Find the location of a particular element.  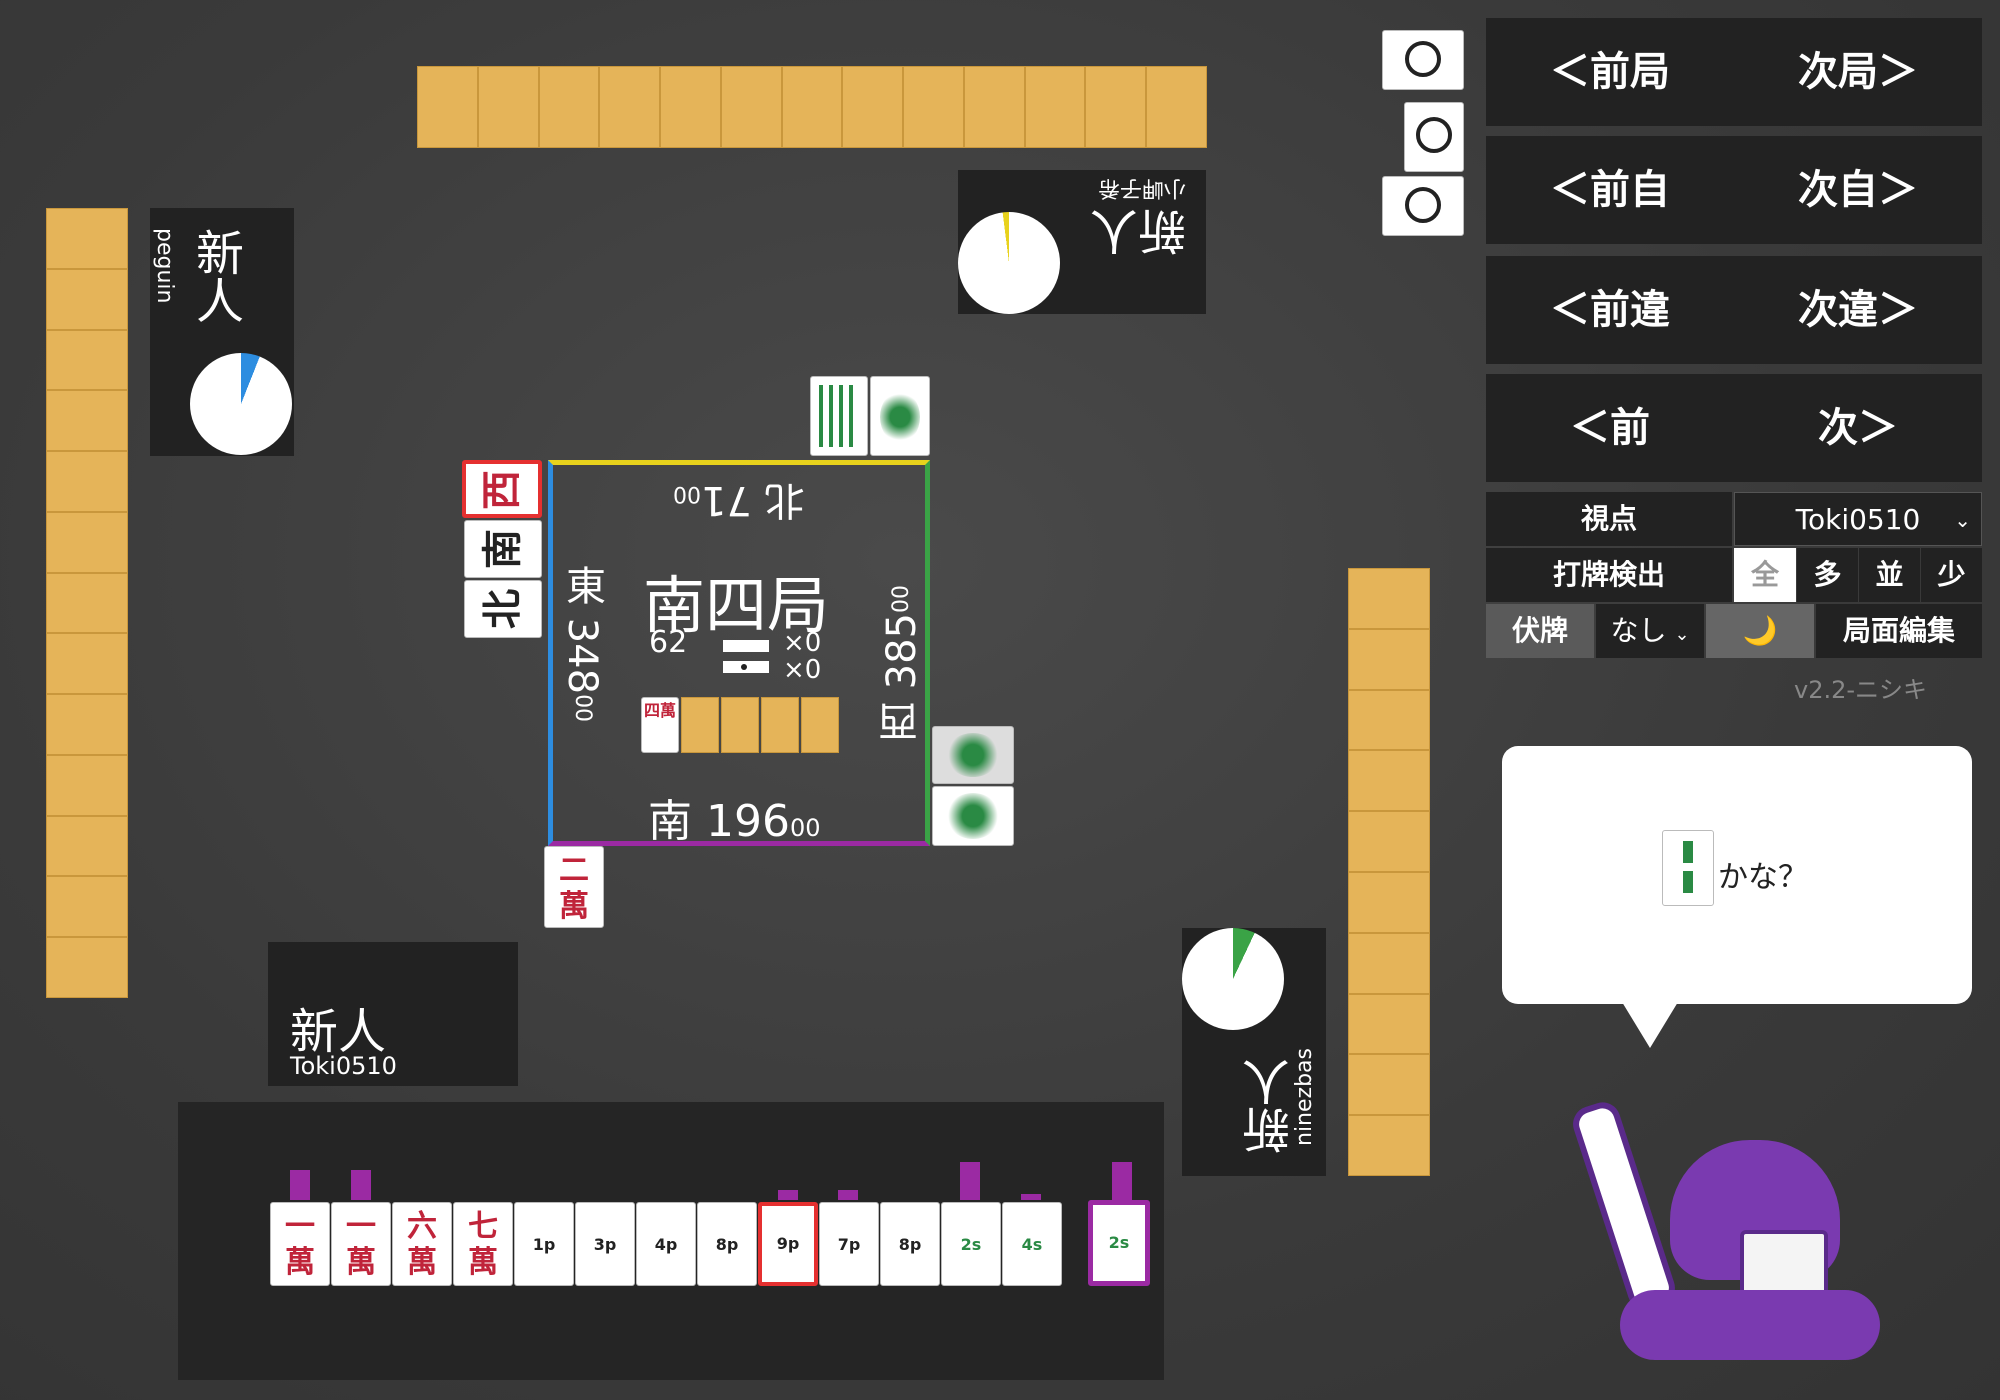

hidden-label: 伏牌 is located at coordinates (1540, 631).